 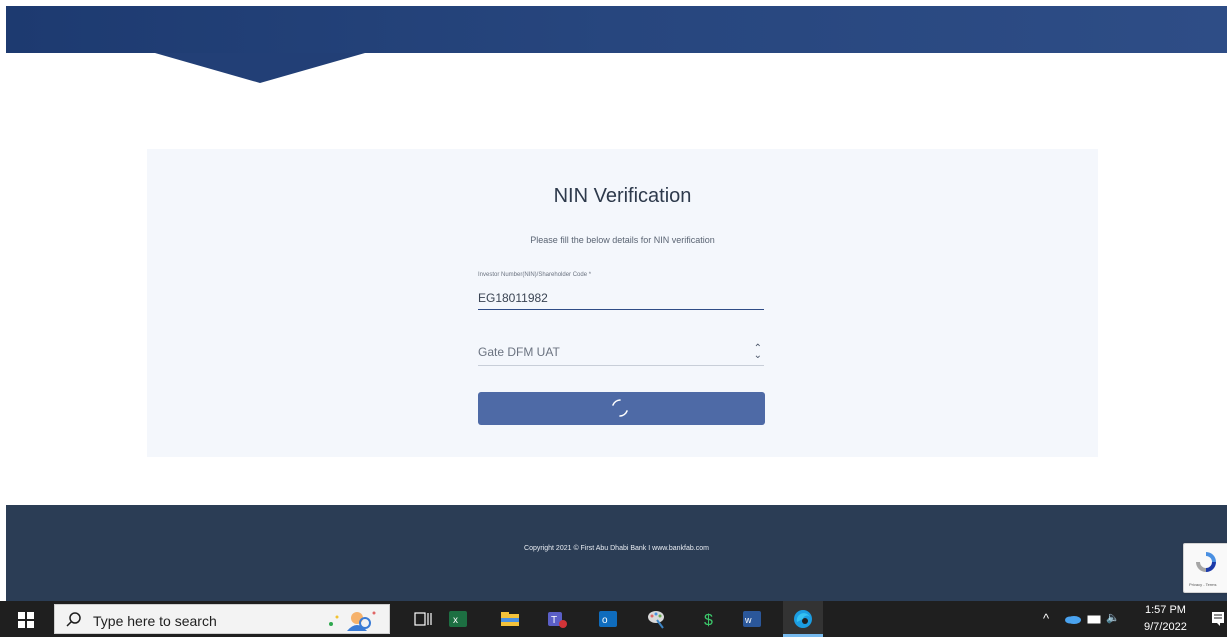 I want to click on search-icon, so click(x=73, y=619).